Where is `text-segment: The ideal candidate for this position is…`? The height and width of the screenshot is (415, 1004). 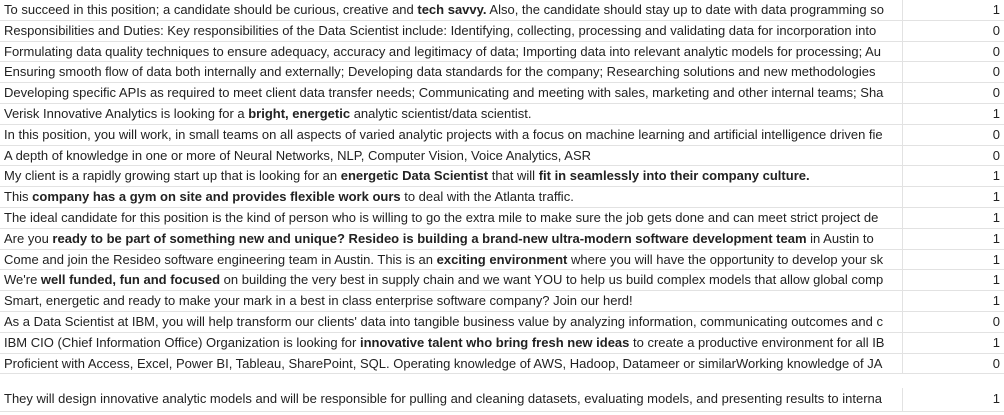 text-segment: The ideal candidate for this position is… is located at coordinates (441, 217).